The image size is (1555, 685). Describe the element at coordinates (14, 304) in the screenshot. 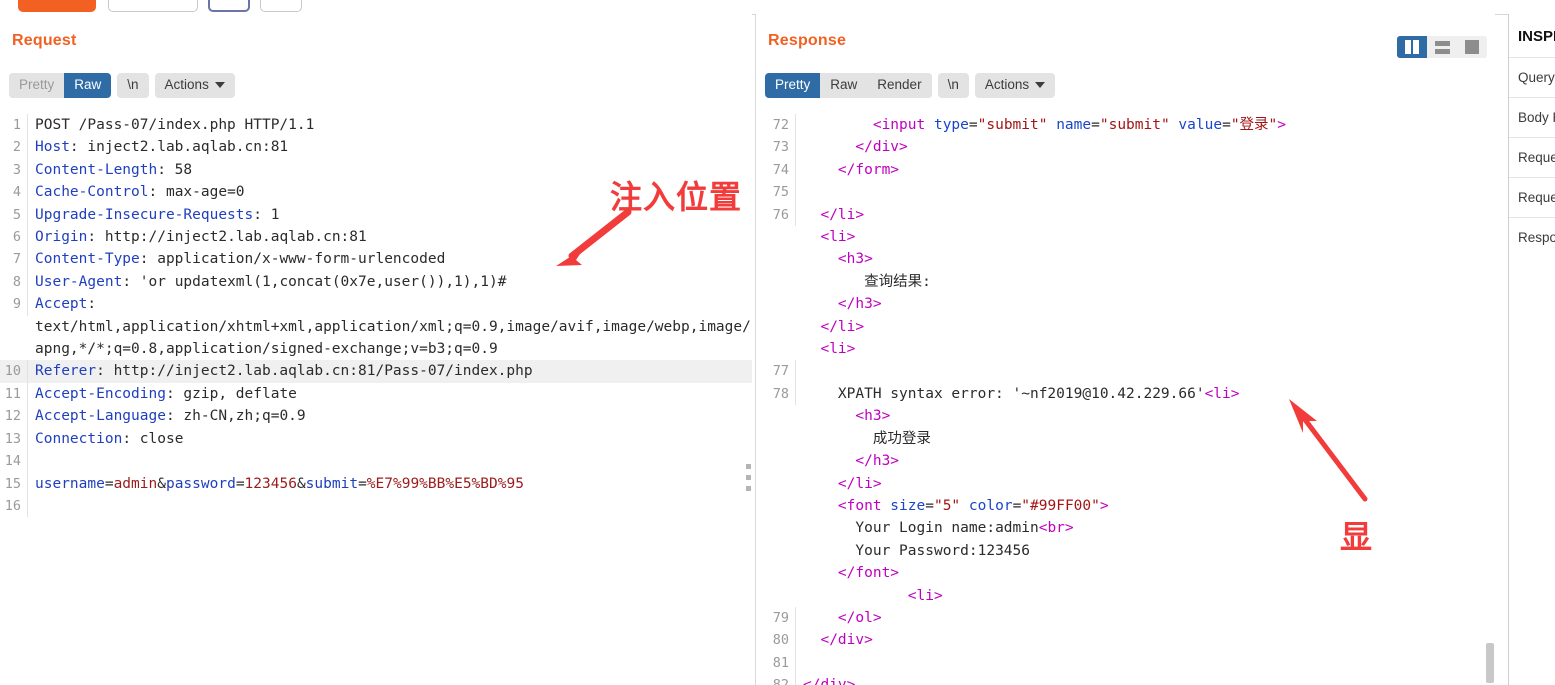

I see `line-number: 9` at that location.